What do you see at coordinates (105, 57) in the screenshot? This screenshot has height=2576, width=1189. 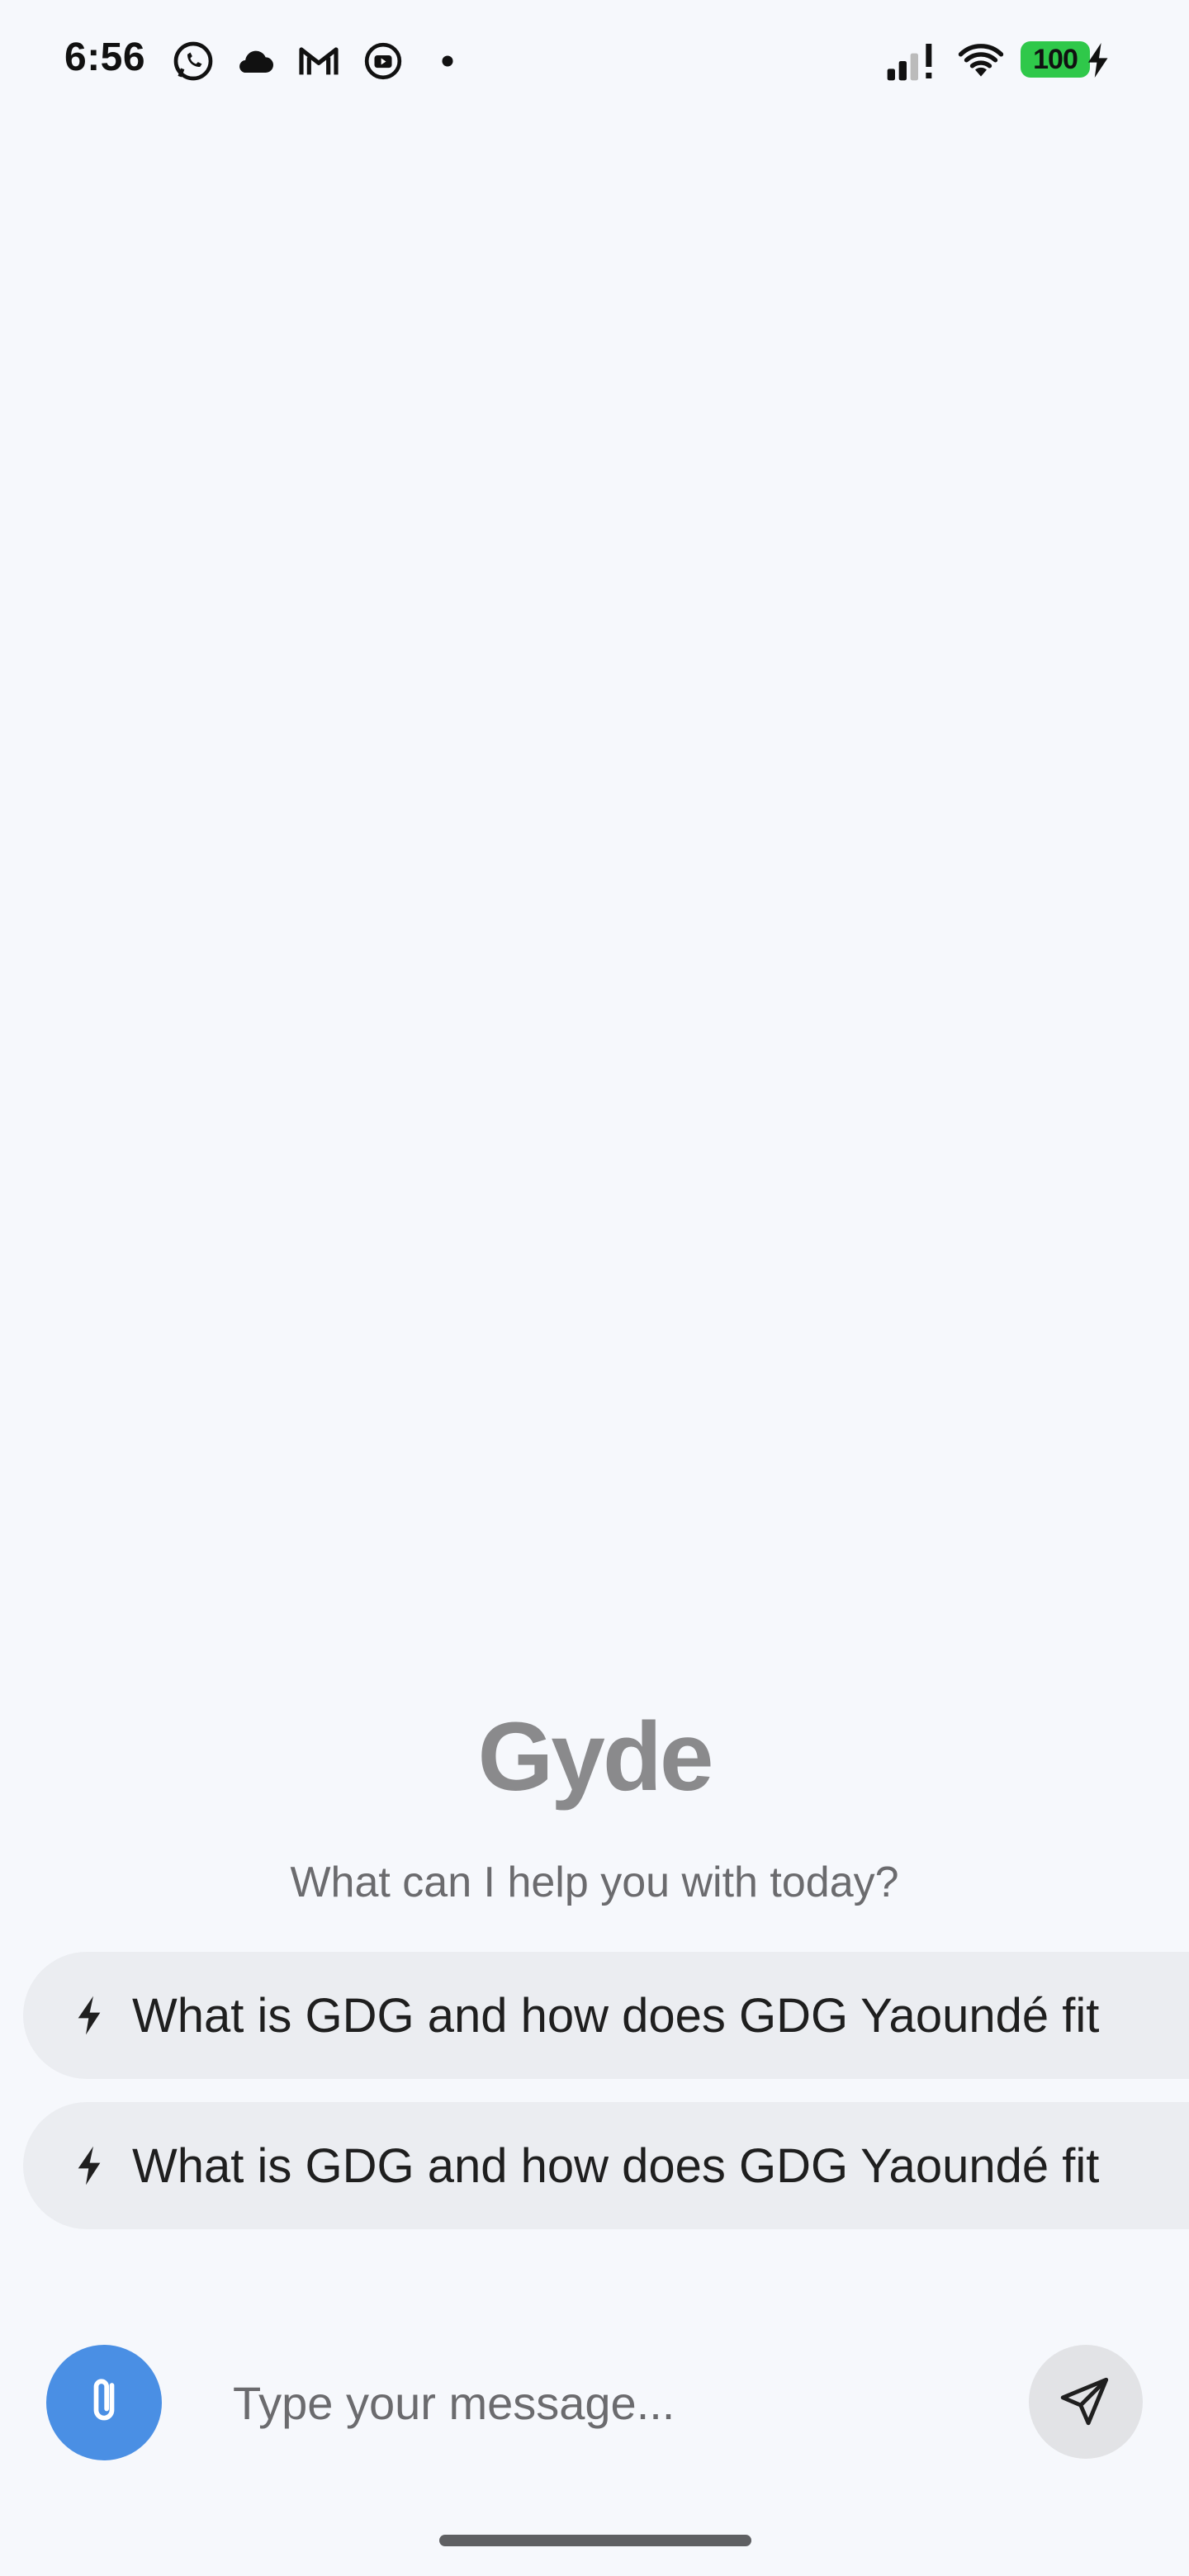 I see `status-time: 6:56` at bounding box center [105, 57].